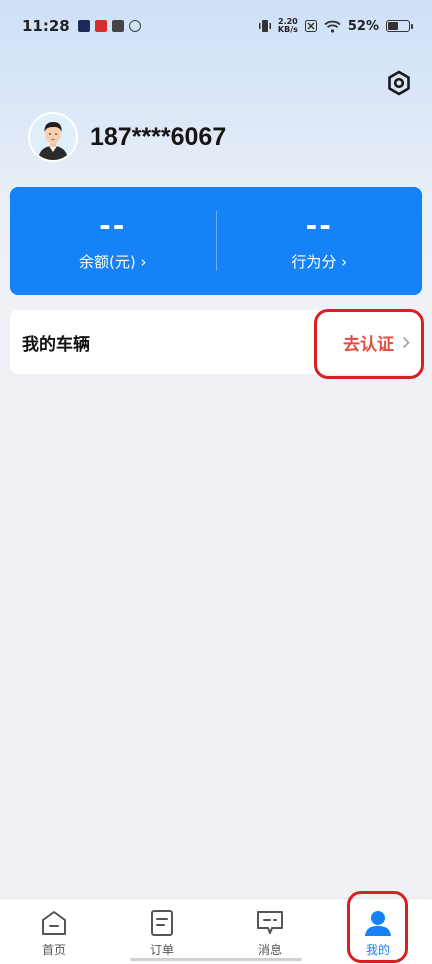 The height and width of the screenshot is (964, 432). I want to click on balance-value: --, so click(113, 225).